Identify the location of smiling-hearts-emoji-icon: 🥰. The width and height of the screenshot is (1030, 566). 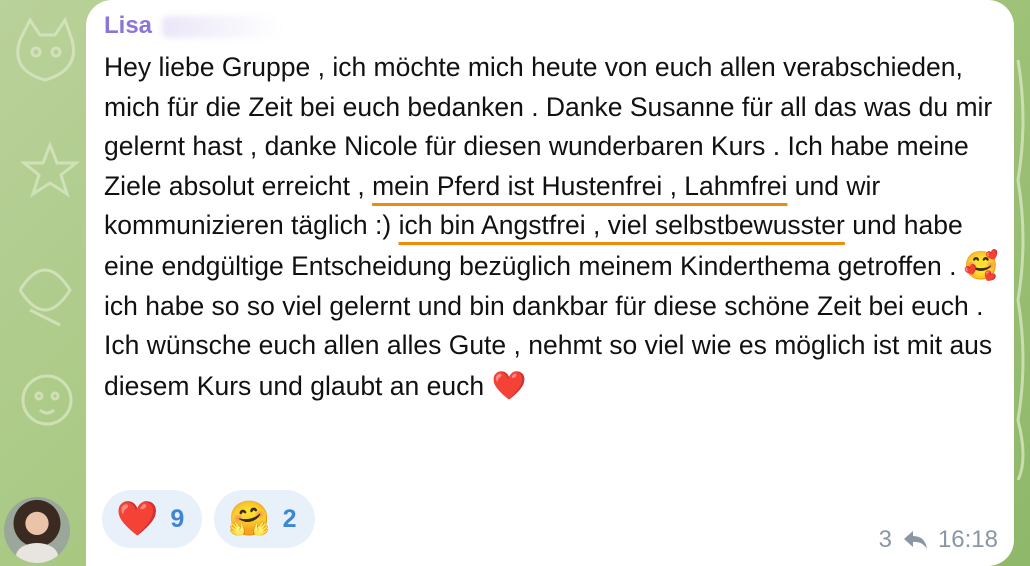
(981, 265).